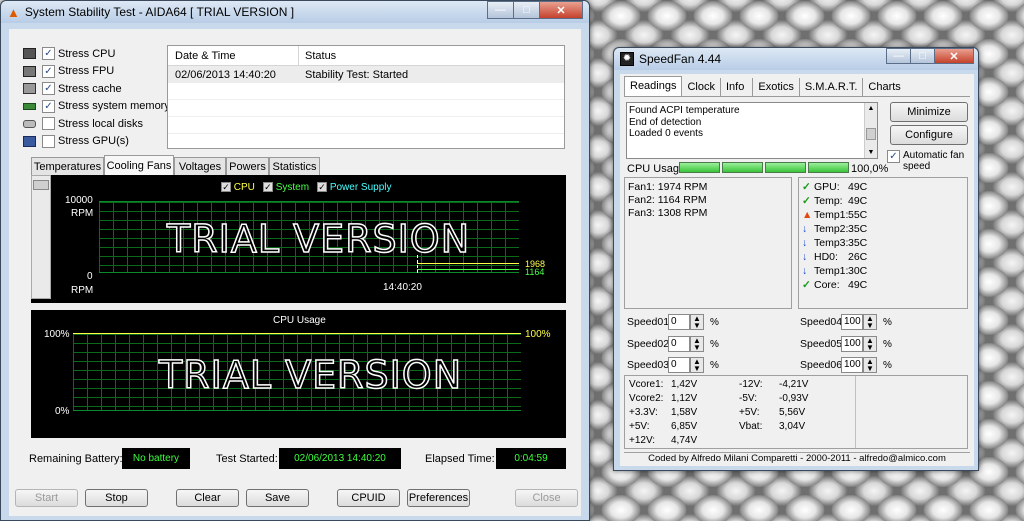 The height and width of the screenshot is (521, 1024). Describe the element at coordinates (225, 74) in the screenshot. I see `log-time: 02/06/2013 14:40:20` at that location.